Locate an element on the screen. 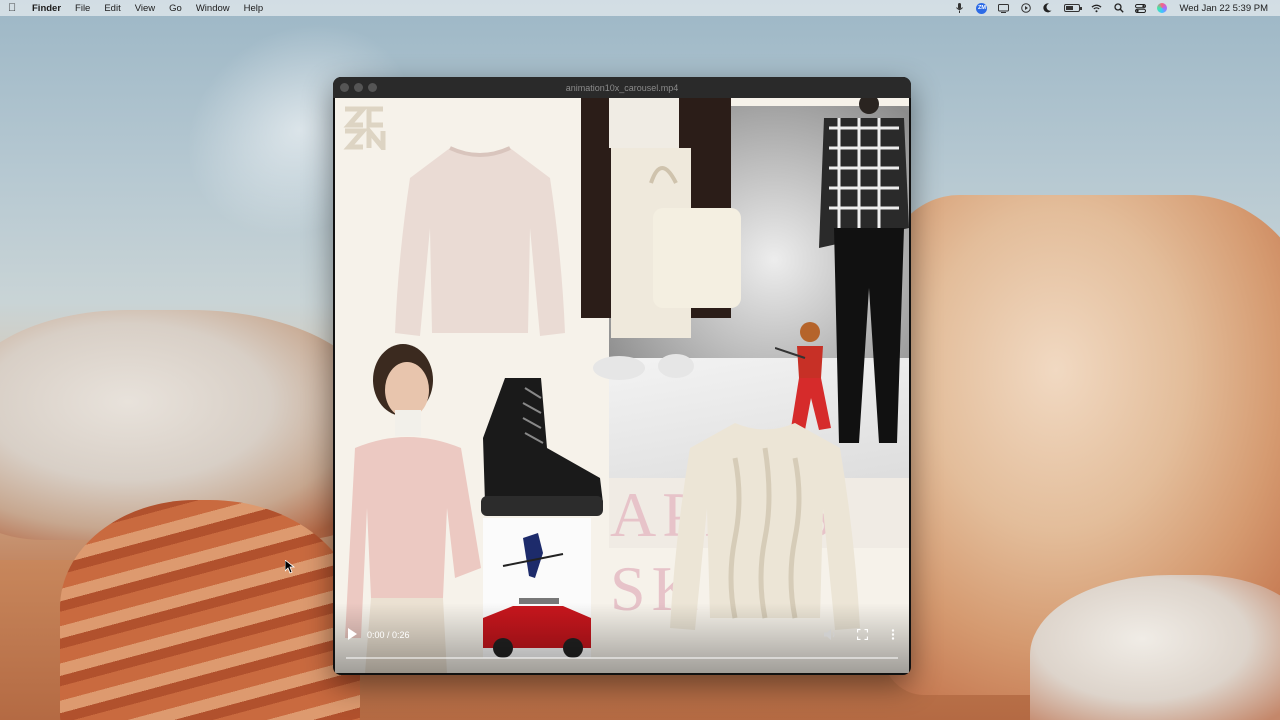 This screenshot has height=720, width=1280. brand-logo is located at coordinates (365, 130).